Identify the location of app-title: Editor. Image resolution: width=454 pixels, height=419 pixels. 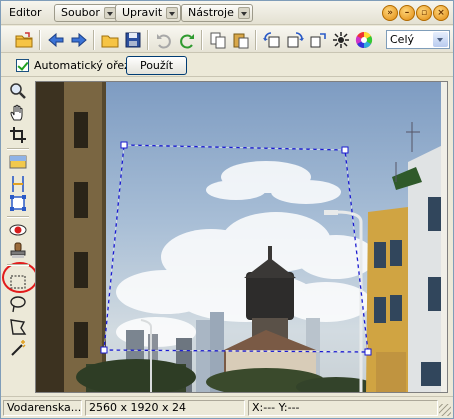
(25, 12).